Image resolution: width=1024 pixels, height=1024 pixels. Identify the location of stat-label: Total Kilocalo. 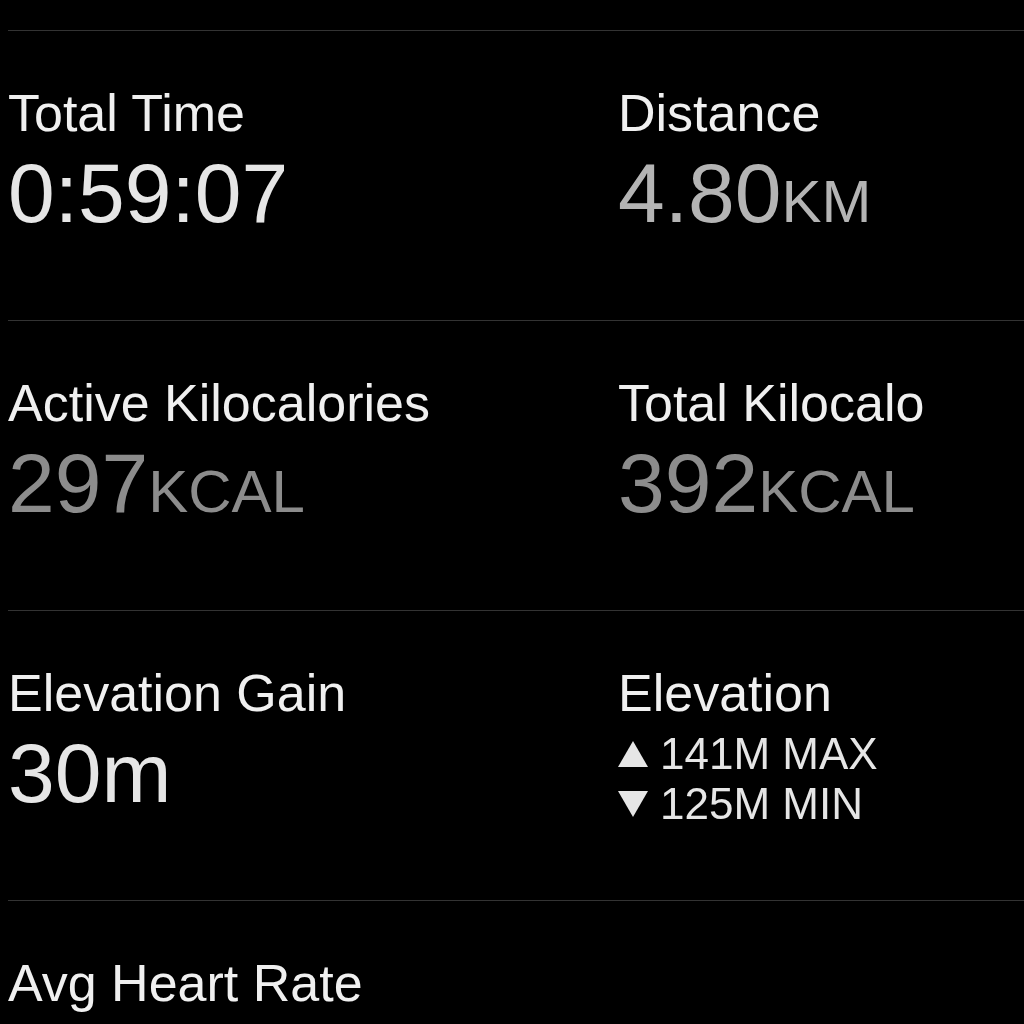
(771, 403).